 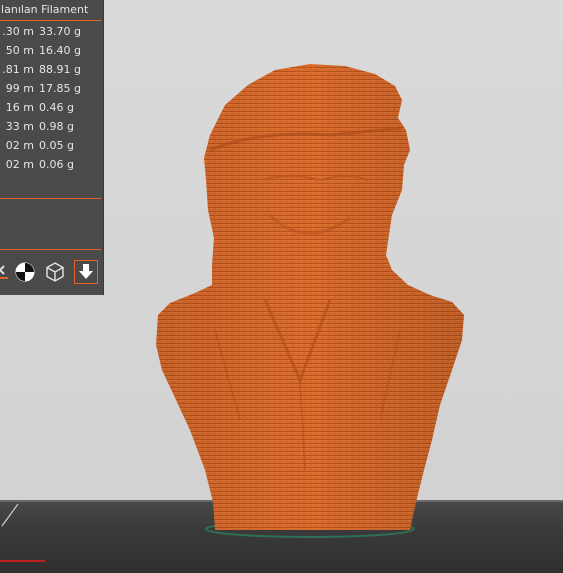 I want to click on filament-weight: 17.85 g, so click(x=60, y=88).